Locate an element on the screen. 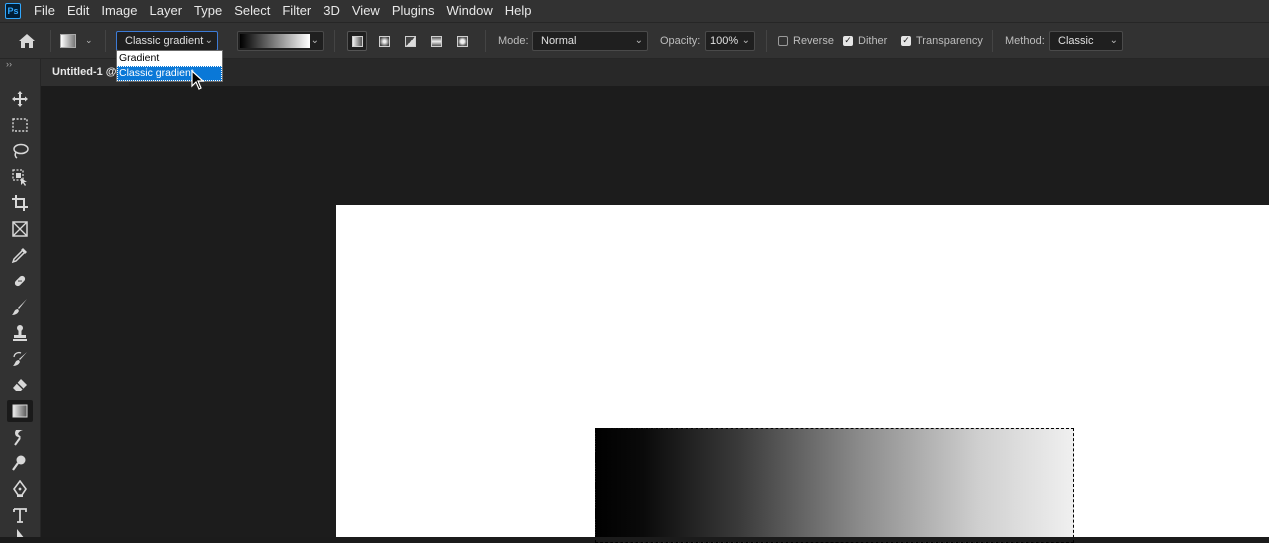 This screenshot has width=1269, height=543. eraser-tool is located at coordinates (20, 385).